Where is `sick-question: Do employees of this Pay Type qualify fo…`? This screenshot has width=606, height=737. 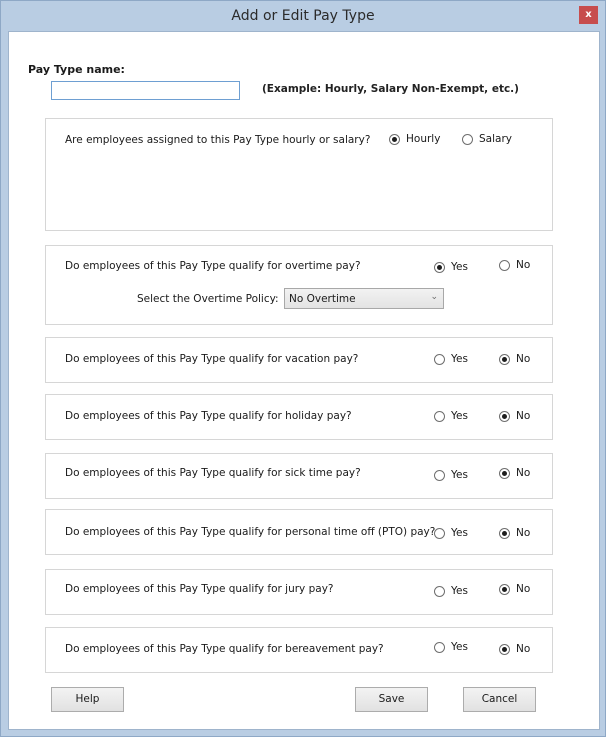 sick-question: Do employees of this Pay Type qualify fo… is located at coordinates (213, 473).